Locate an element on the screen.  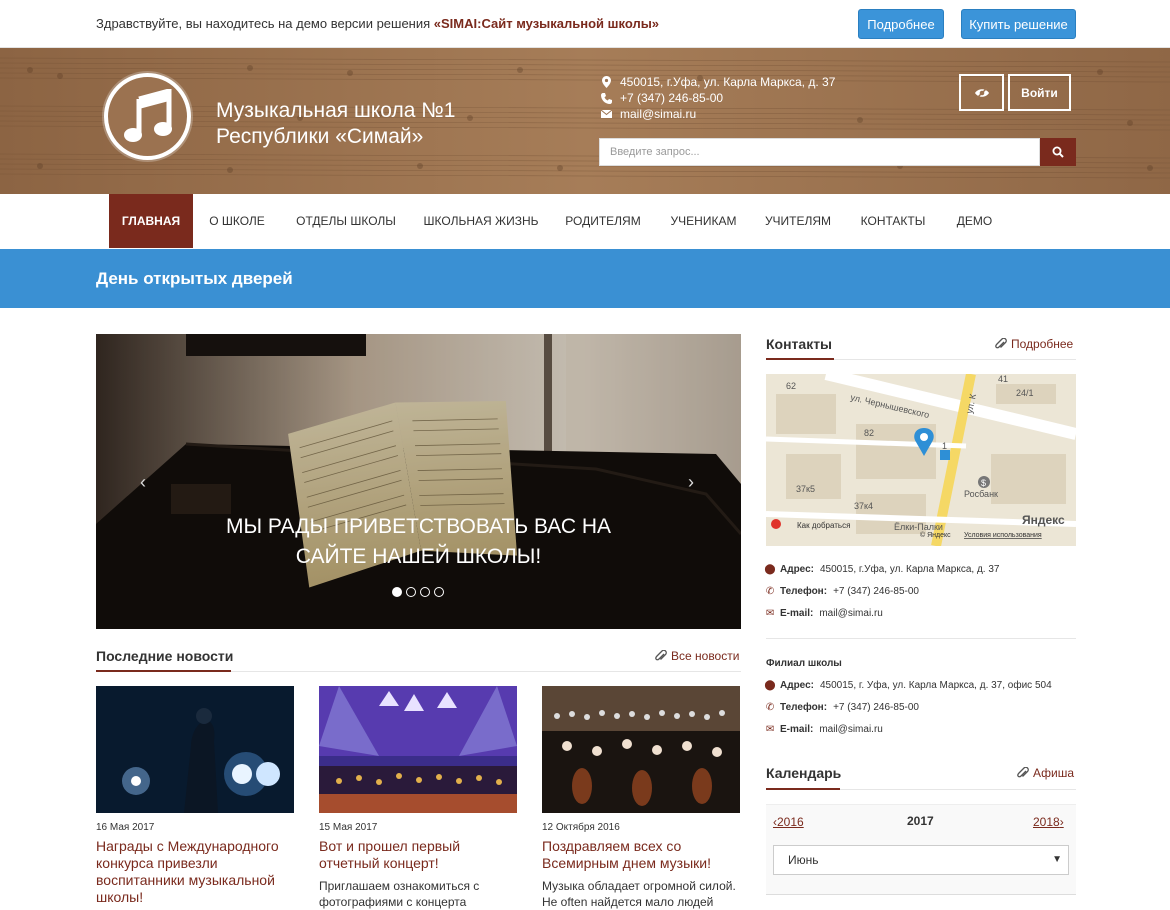
slider-next-arrow: › is located at coordinates (691, 482).